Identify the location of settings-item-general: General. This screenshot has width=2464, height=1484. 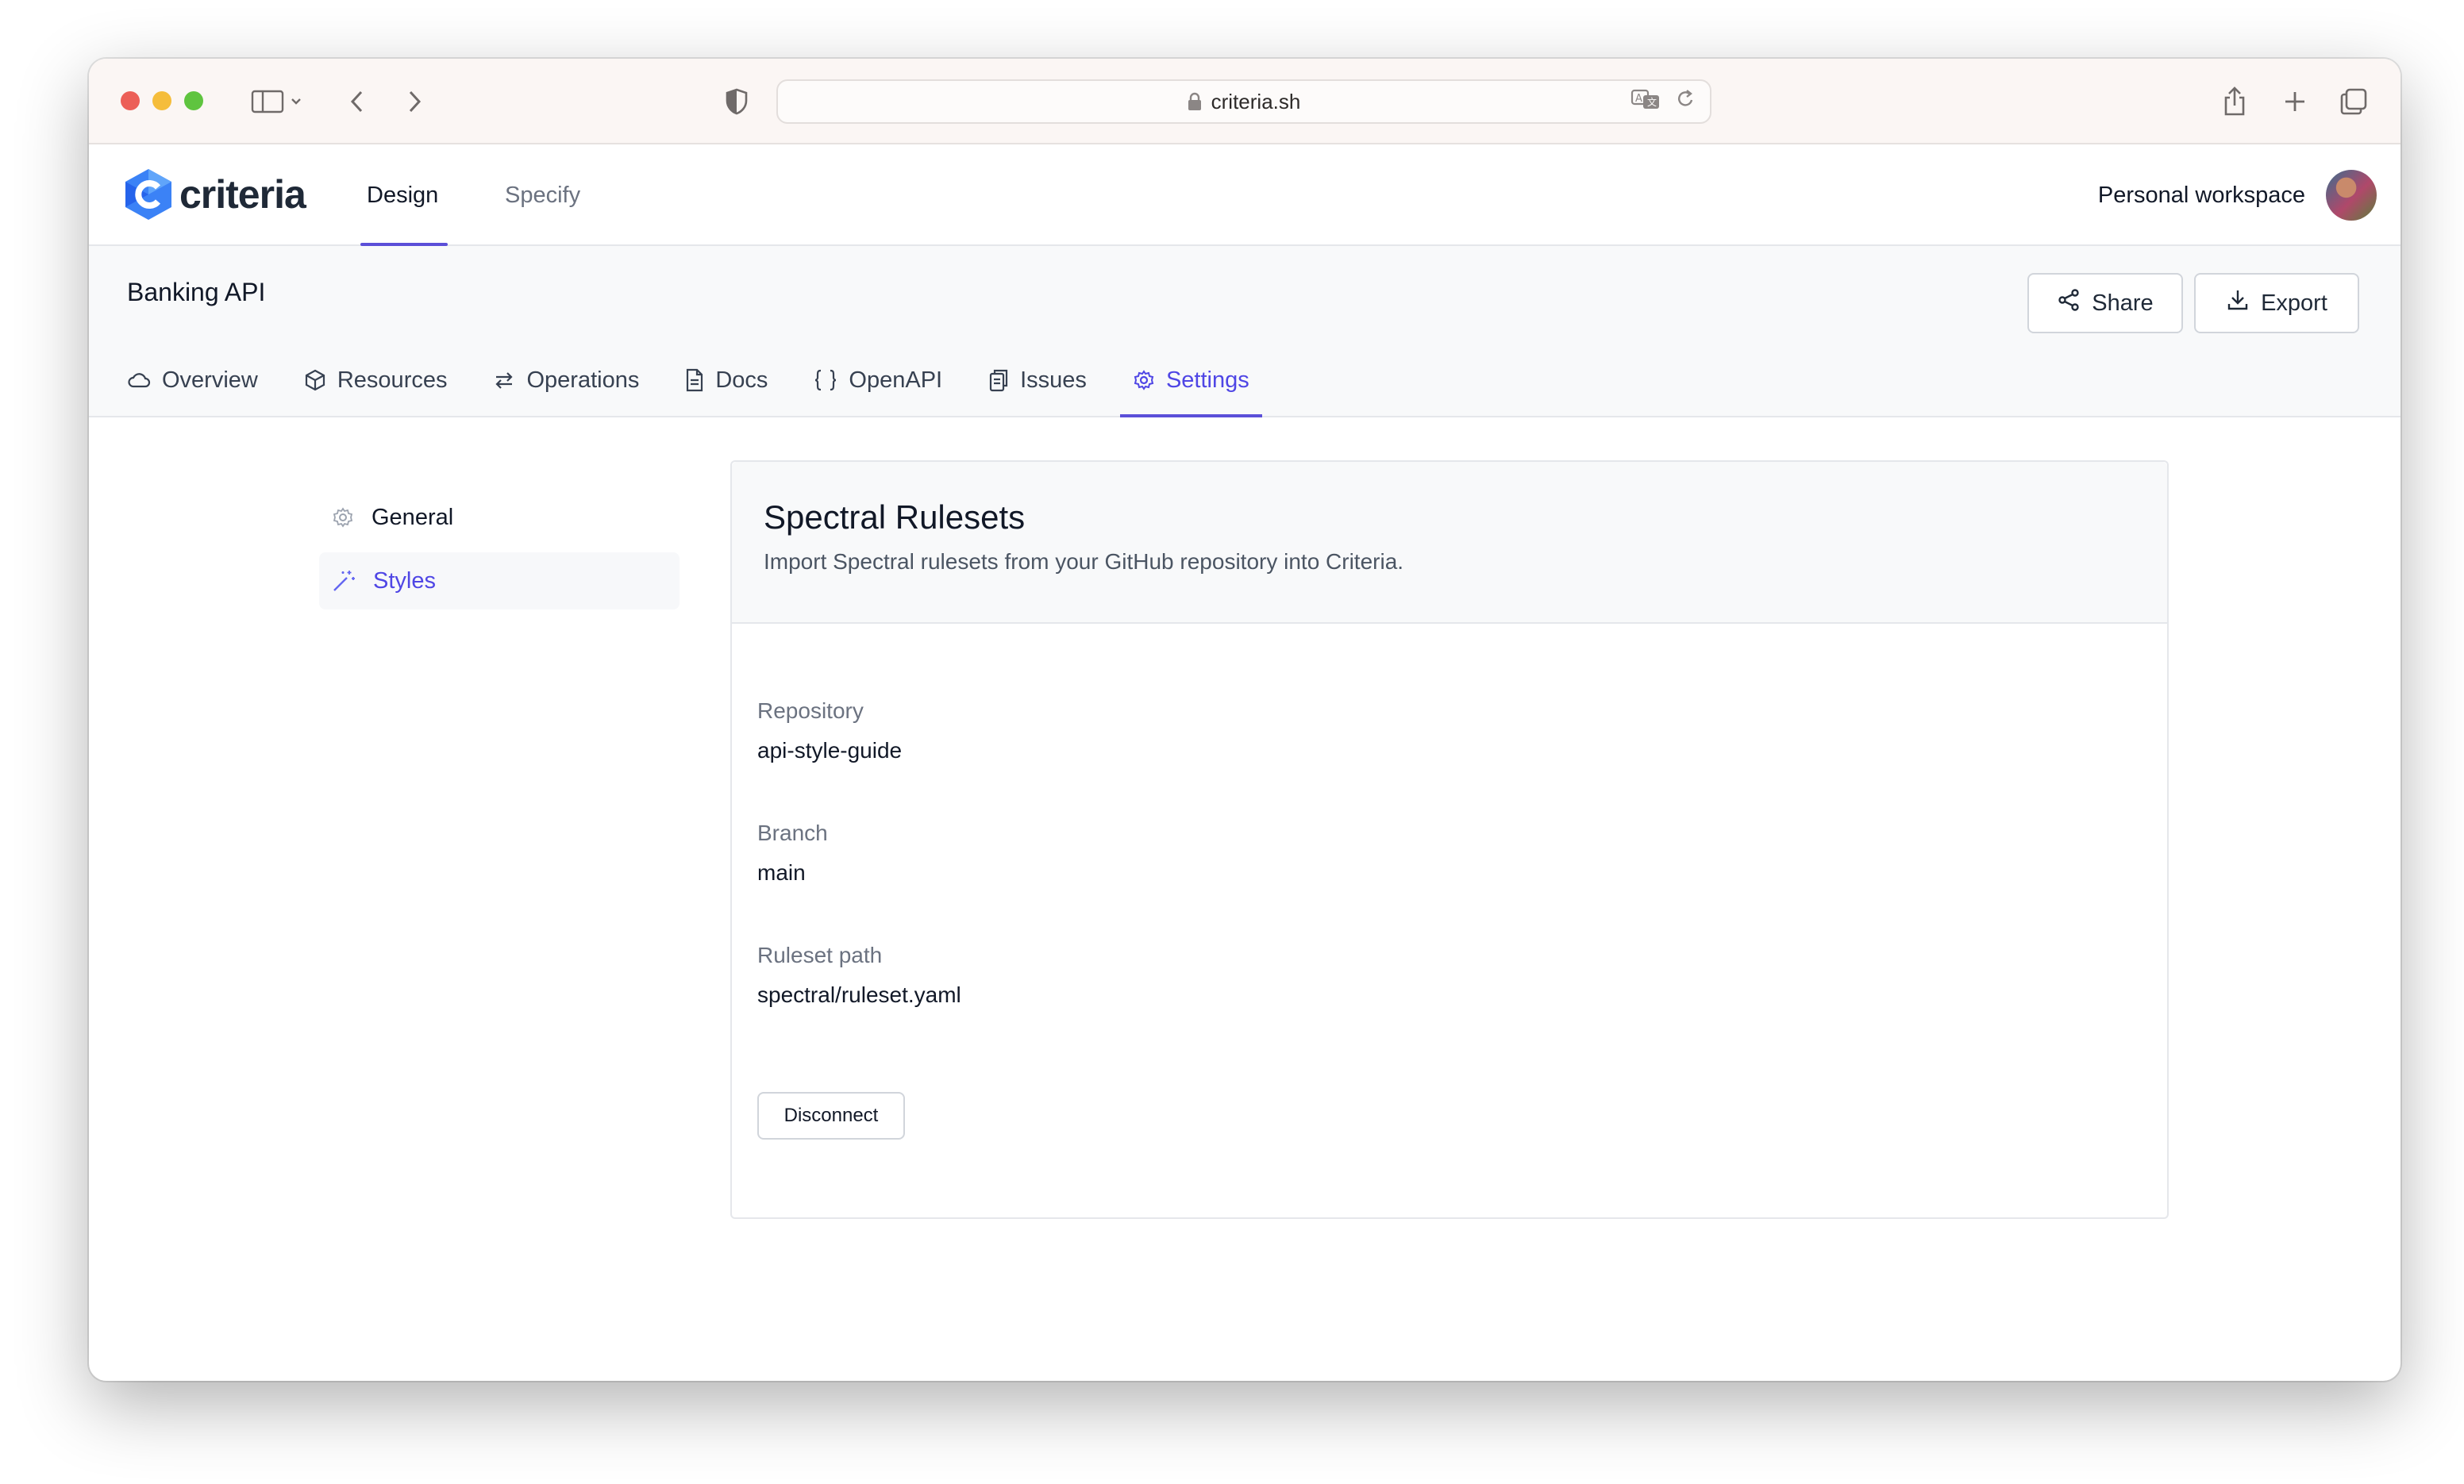
(500, 517).